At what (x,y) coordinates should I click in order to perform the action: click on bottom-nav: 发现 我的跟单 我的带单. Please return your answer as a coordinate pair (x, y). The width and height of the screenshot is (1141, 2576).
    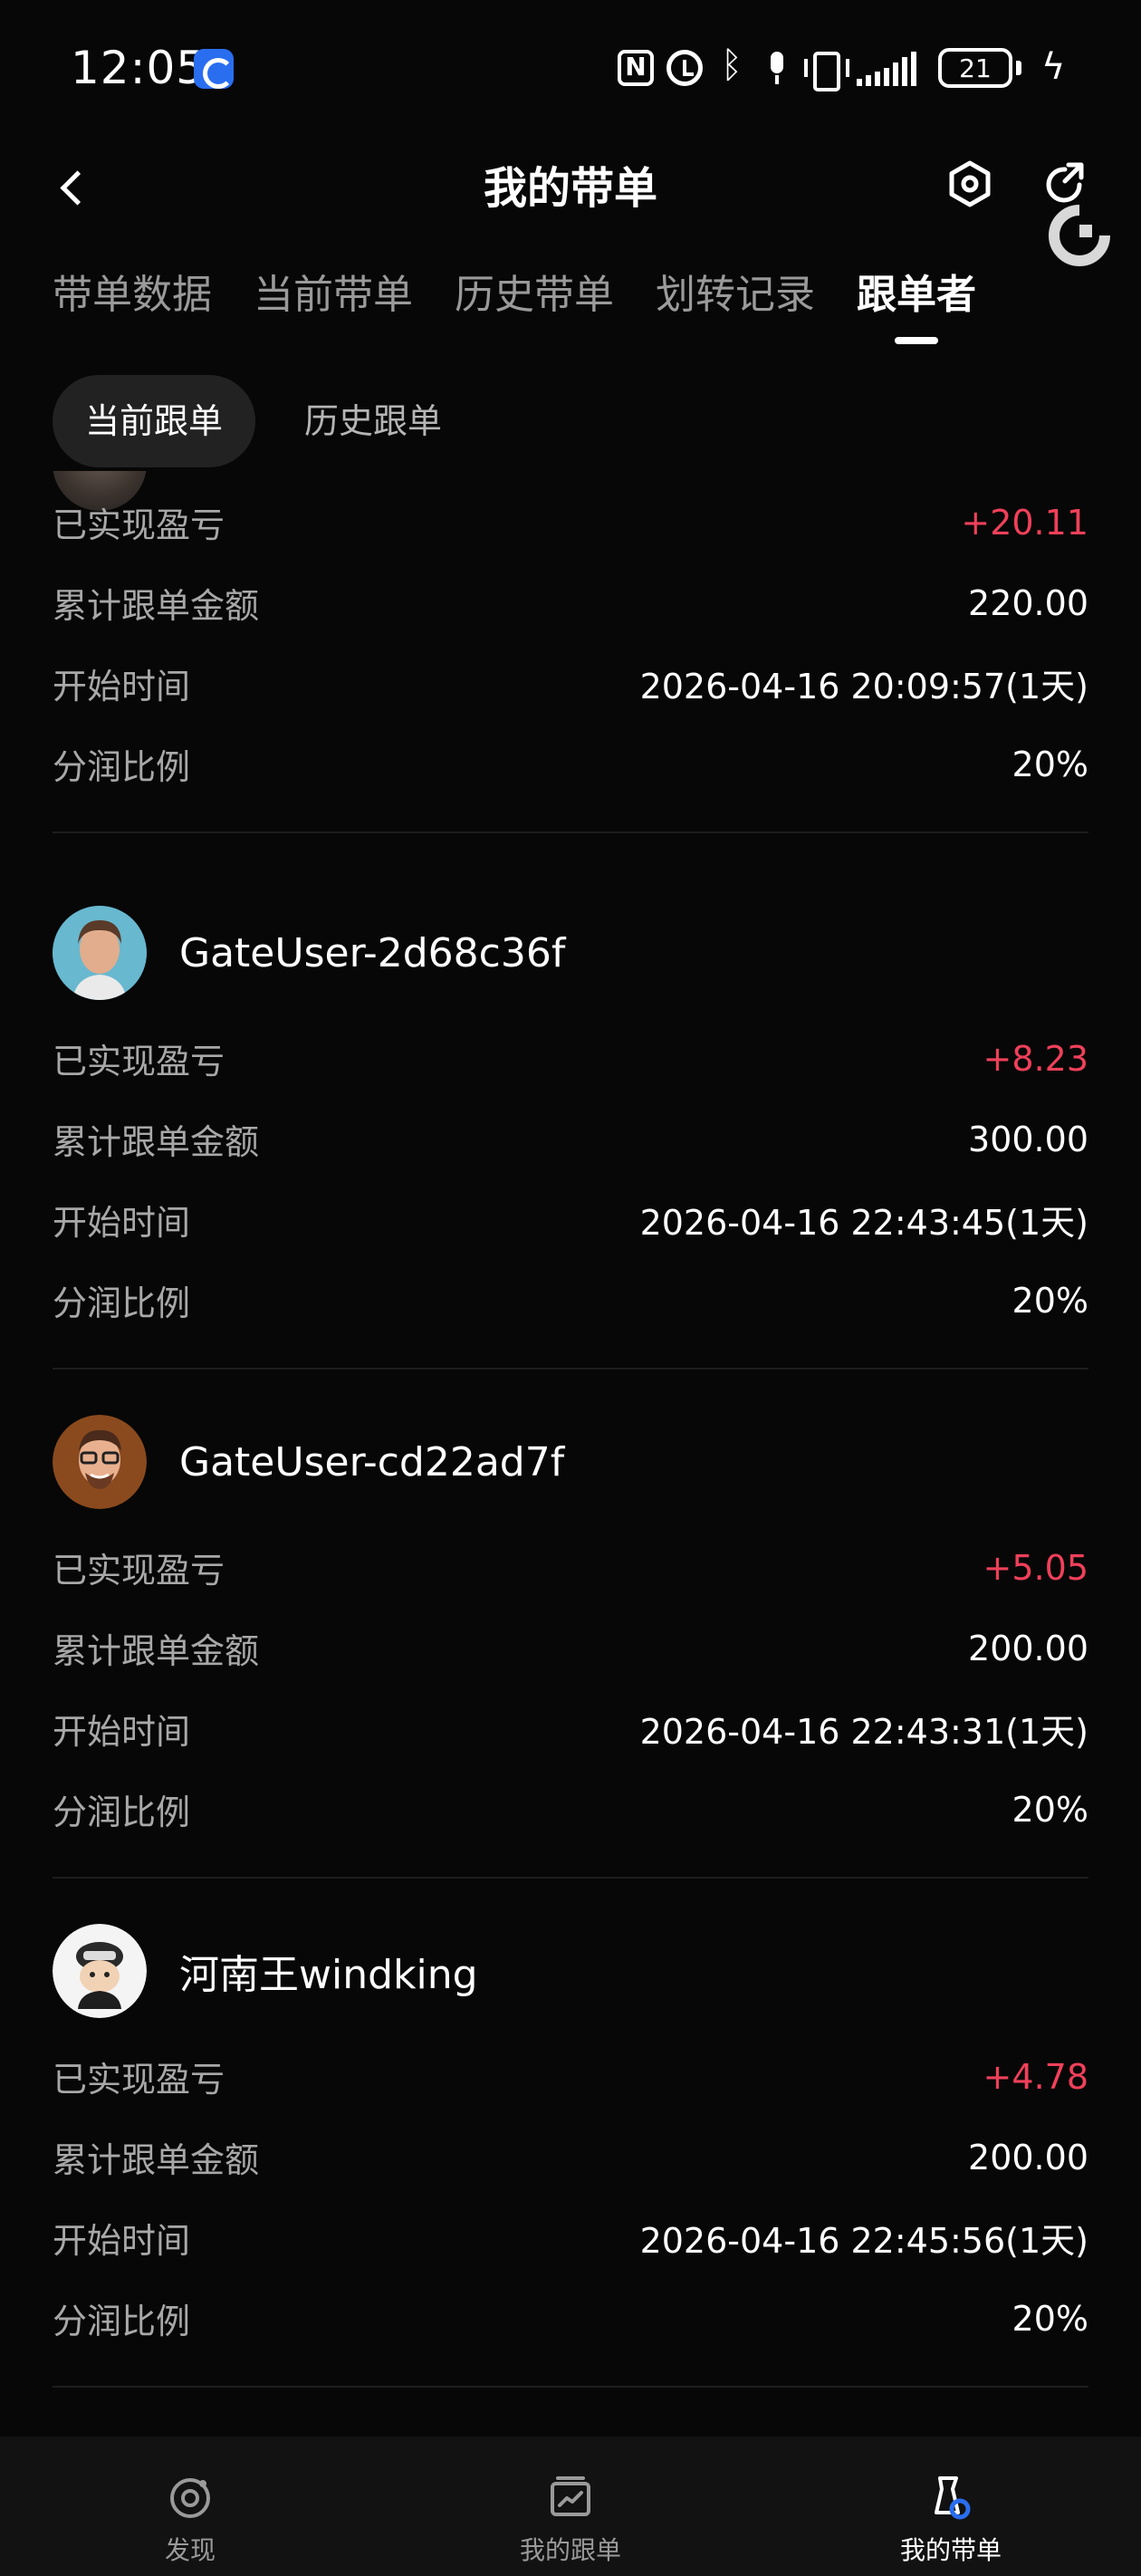
    Looking at the image, I should click on (570, 2506).